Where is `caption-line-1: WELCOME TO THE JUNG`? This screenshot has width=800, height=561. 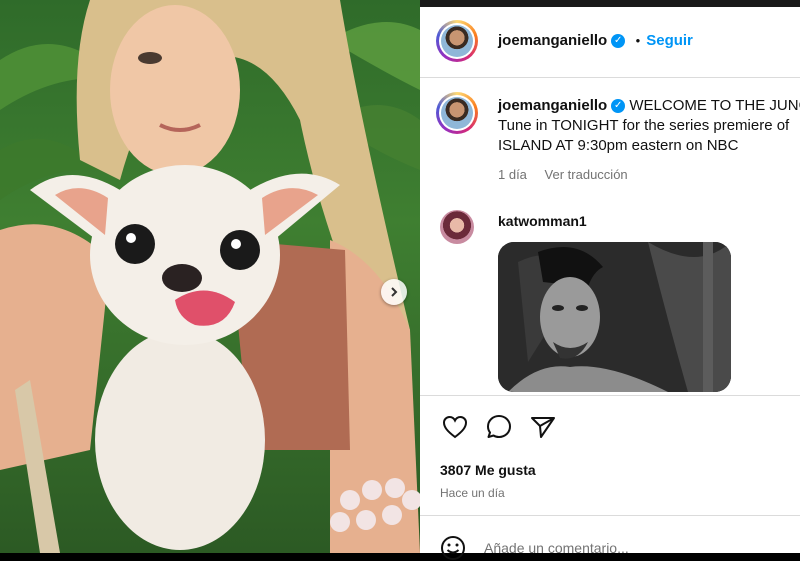
caption-line-1: WELCOME TO THE JUNG is located at coordinates (714, 105).